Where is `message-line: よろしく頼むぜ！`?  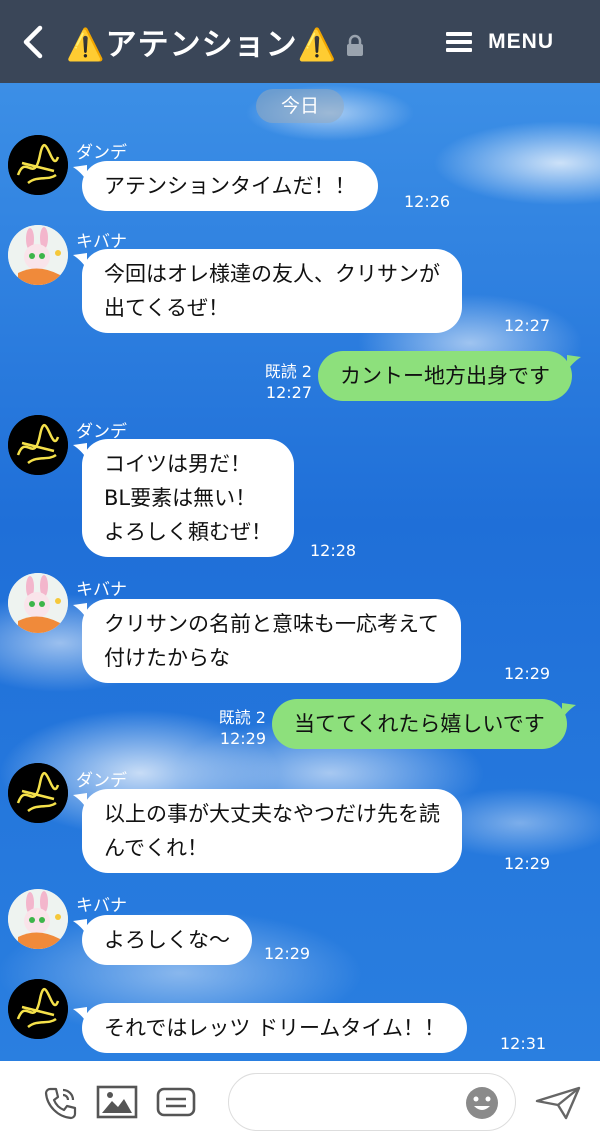
message-line: よろしく頼むぜ！ is located at coordinates (188, 532).